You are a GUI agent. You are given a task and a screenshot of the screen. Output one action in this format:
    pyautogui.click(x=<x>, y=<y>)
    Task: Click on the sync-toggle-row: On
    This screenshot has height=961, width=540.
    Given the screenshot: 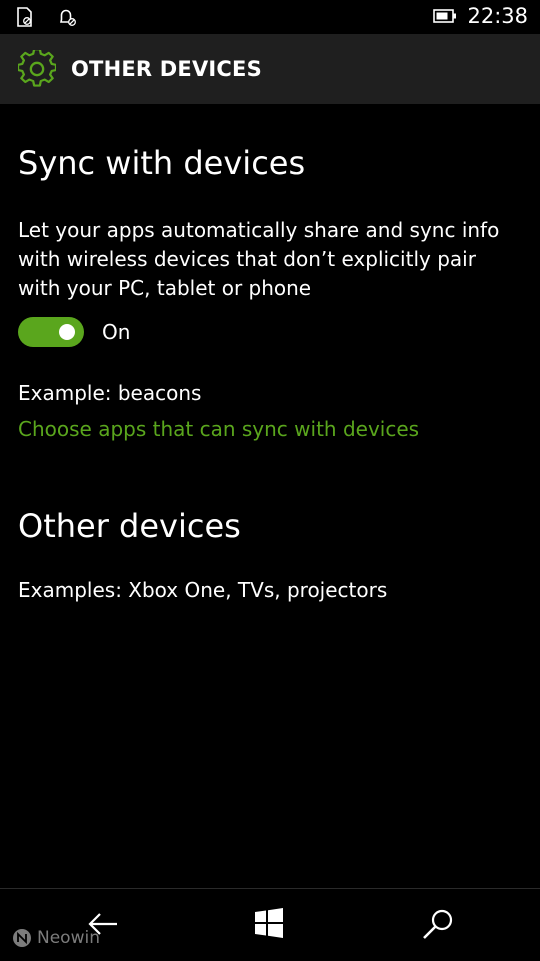 What is the action you would take?
    pyautogui.click(x=74, y=332)
    